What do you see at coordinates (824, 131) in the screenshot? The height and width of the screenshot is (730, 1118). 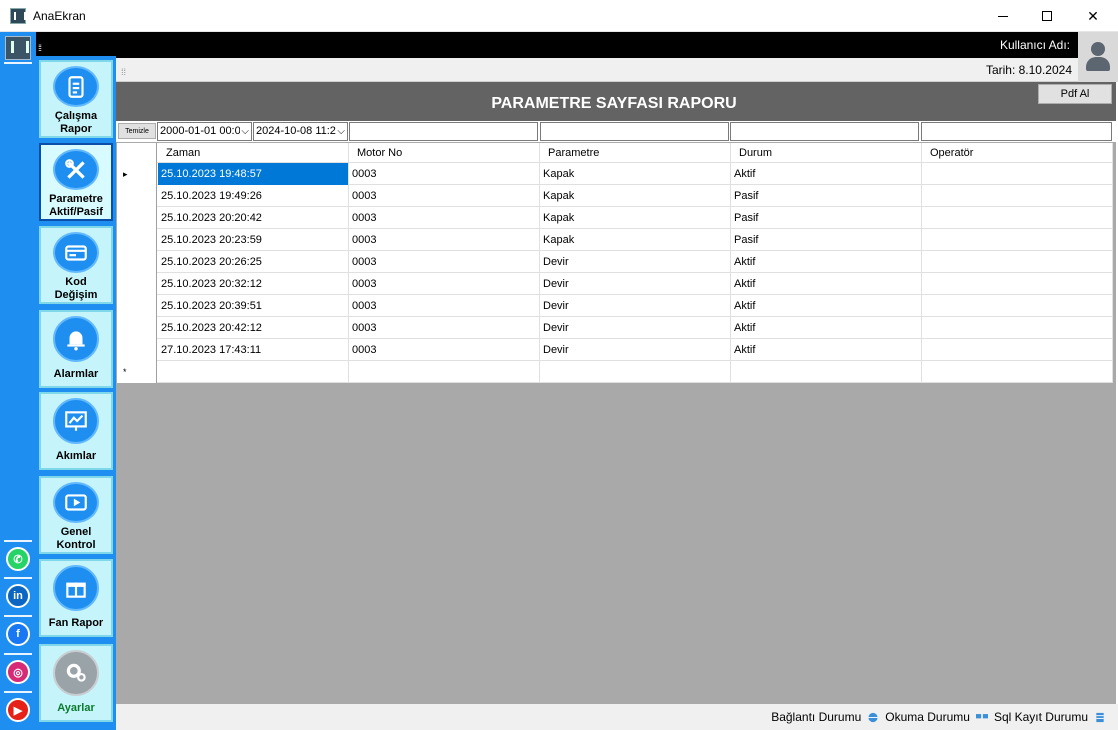 I see `durum-filter-input` at bounding box center [824, 131].